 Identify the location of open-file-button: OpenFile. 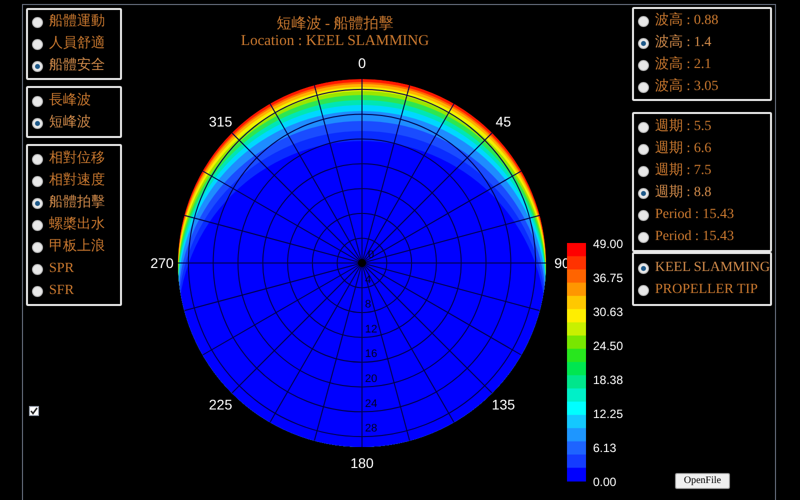
(702, 481).